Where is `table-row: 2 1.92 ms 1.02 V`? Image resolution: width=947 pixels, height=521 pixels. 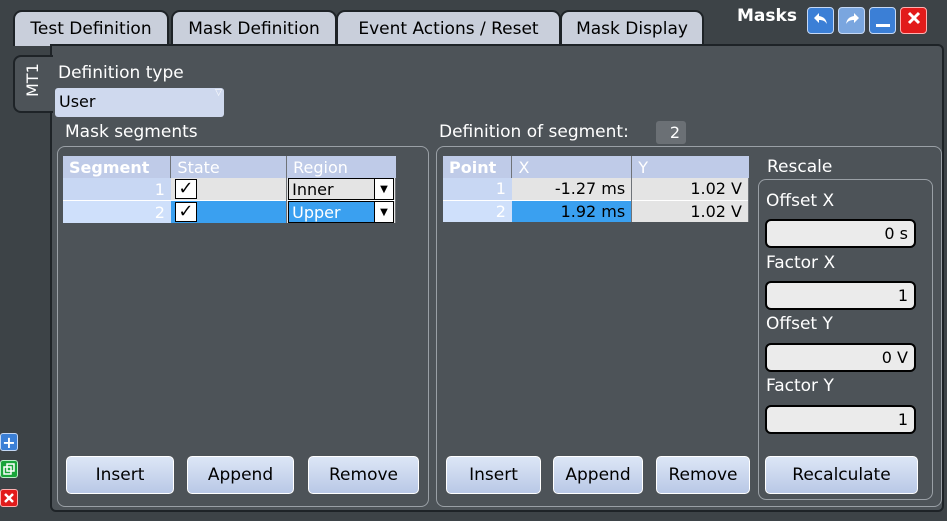 table-row: 2 1.92 ms 1.02 V is located at coordinates (596, 210).